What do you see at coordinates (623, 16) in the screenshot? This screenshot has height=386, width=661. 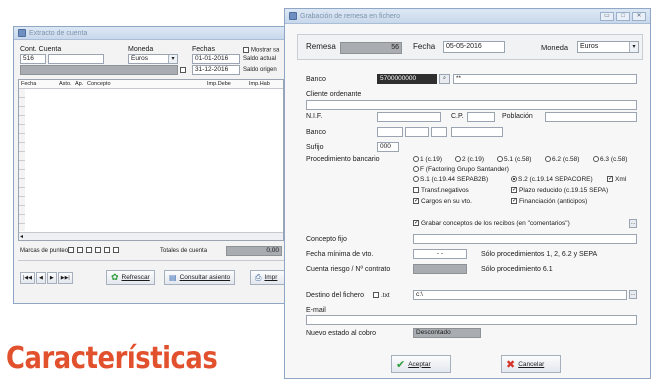 I see `maximize-icon: □` at bounding box center [623, 16].